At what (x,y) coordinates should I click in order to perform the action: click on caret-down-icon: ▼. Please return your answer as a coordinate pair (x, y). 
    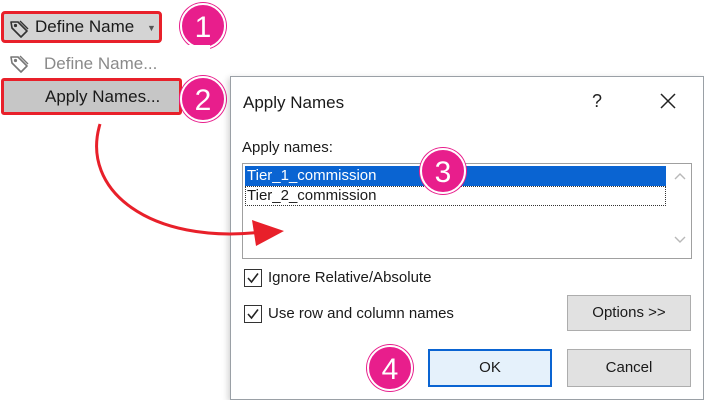
    Looking at the image, I should click on (151, 28).